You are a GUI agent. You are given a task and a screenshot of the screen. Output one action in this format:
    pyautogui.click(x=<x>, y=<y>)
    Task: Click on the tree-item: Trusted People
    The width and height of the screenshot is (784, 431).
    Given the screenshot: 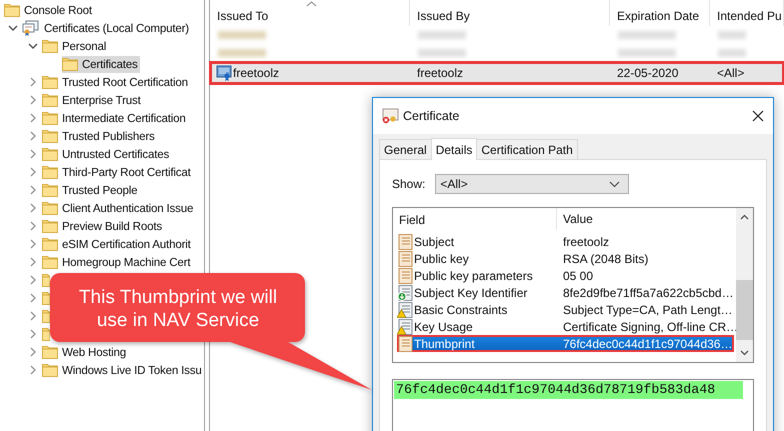 What is the action you would take?
    pyautogui.click(x=91, y=190)
    